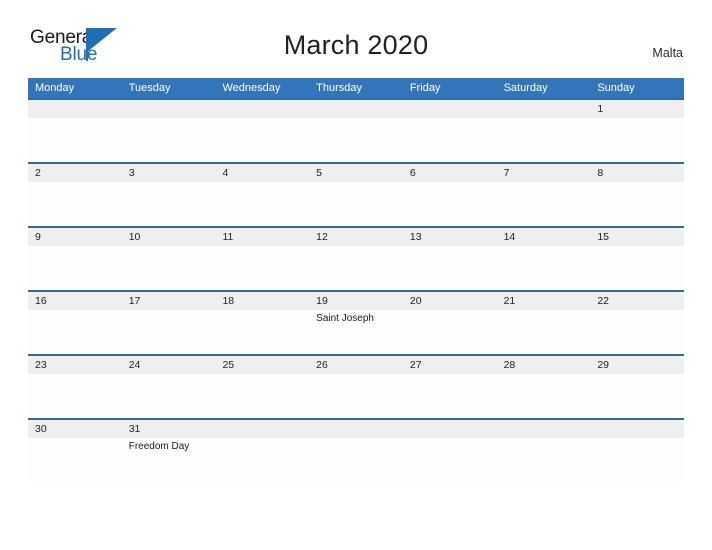  I want to click on day-number: 13, so click(450, 237).